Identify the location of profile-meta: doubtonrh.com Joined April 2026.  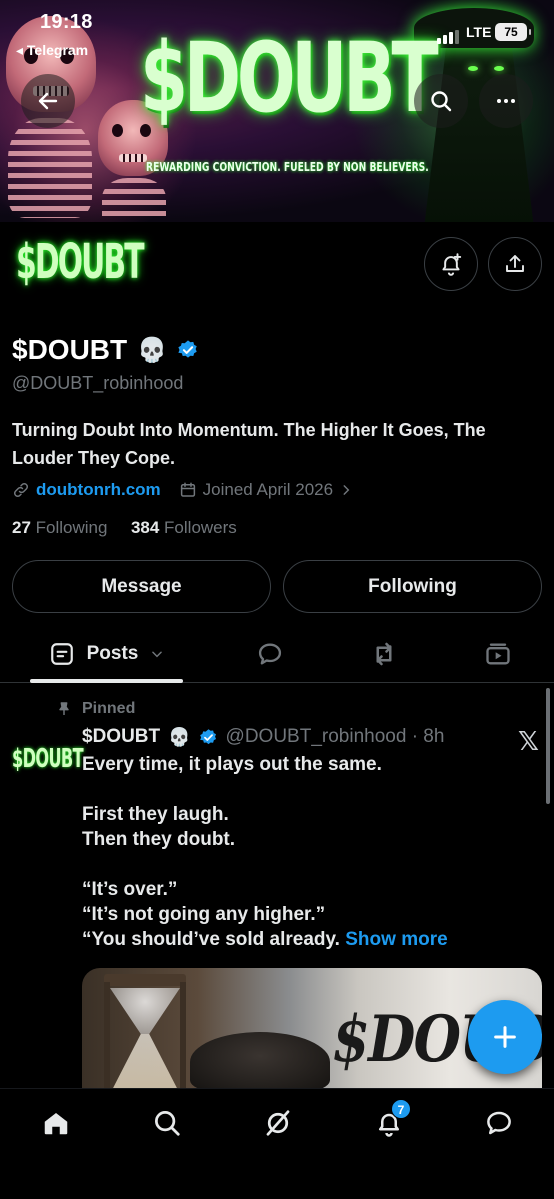
(182, 490).